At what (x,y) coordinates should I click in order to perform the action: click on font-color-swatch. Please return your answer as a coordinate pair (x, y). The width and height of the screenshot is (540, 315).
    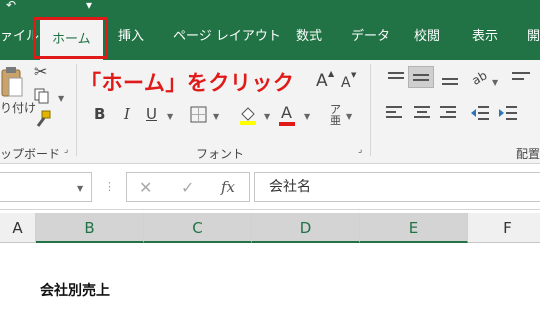
    Looking at the image, I should click on (287, 124).